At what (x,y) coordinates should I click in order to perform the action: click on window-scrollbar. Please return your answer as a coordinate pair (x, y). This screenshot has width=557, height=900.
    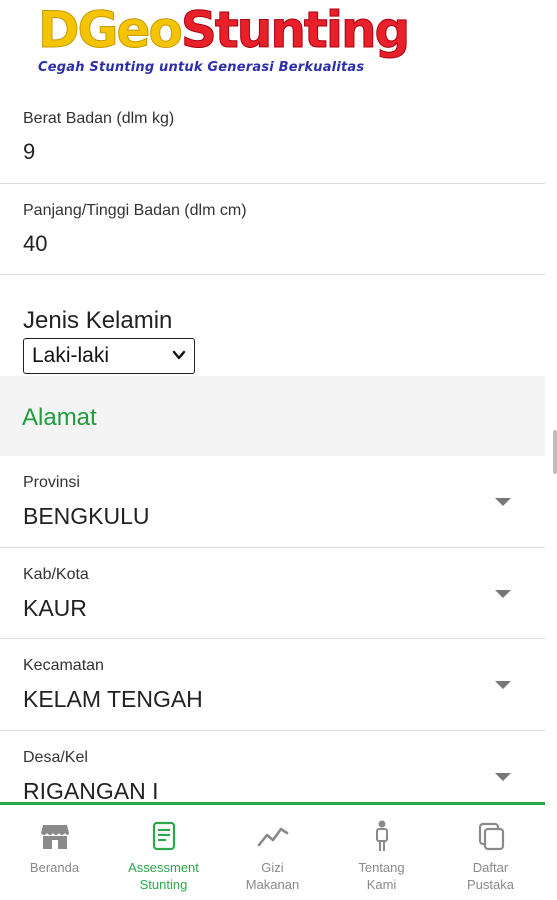
    Looking at the image, I should click on (555, 452).